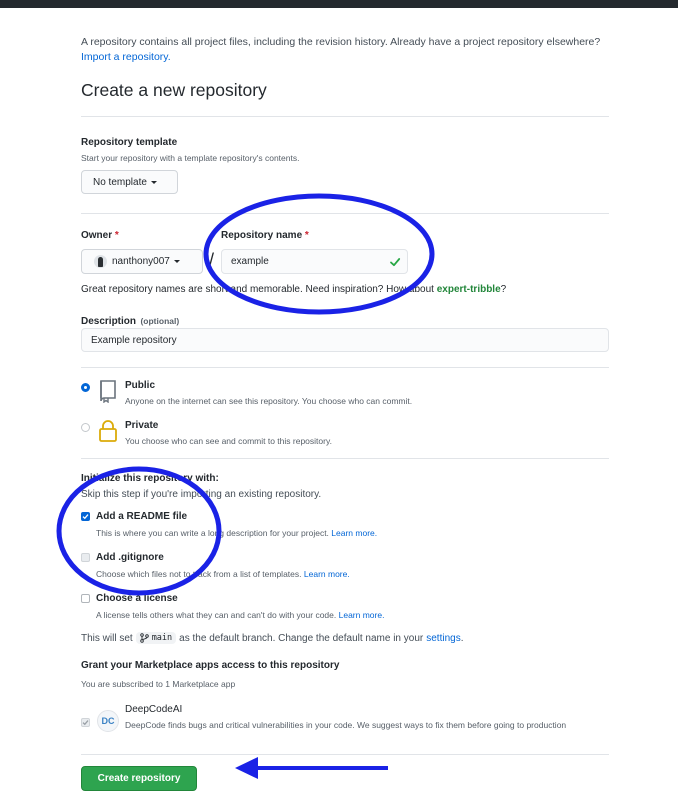 The height and width of the screenshot is (804, 678). Describe the element at coordinates (314, 261) in the screenshot. I see `repo-name-input: example` at that location.